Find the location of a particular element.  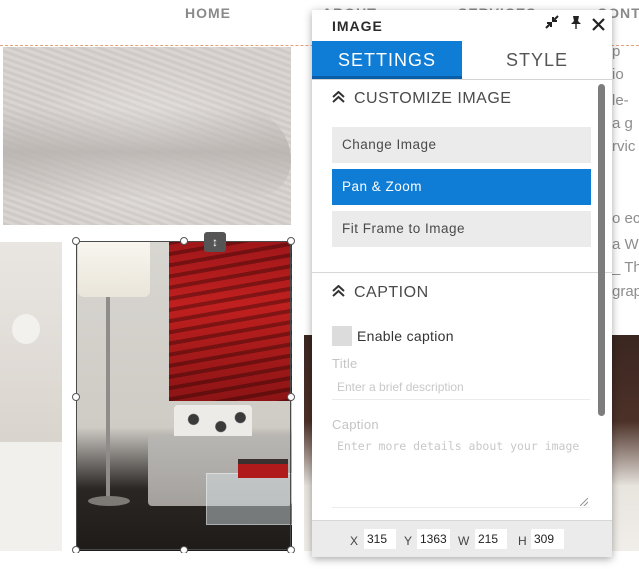

paragraph-fragment: p is located at coordinates (616, 51).